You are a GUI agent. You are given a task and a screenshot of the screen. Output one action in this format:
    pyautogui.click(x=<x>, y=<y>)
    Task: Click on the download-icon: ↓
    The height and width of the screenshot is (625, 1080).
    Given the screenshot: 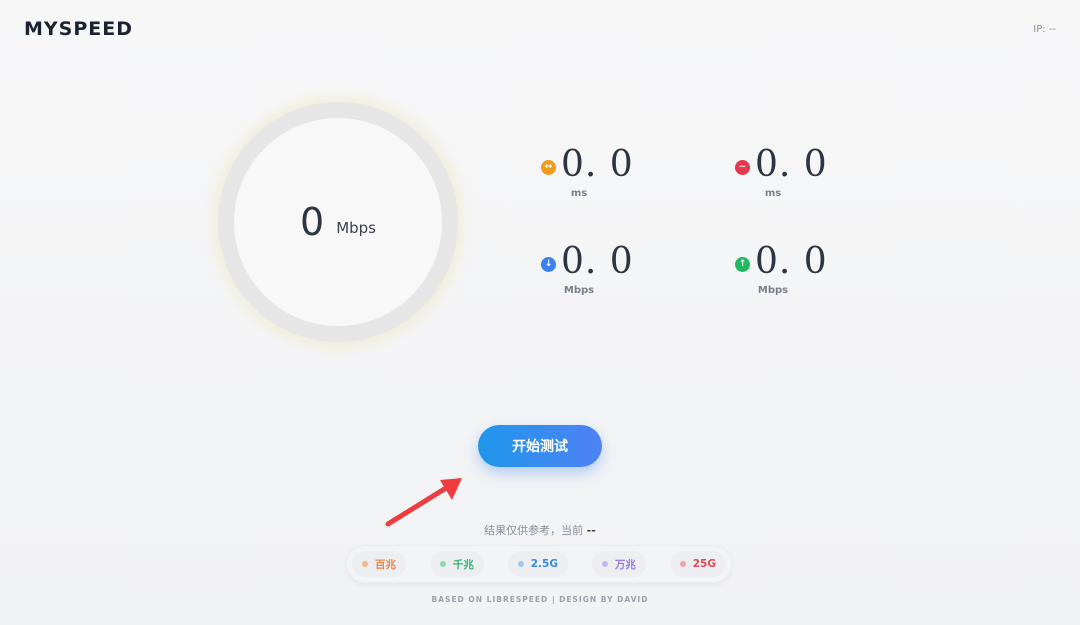 What is the action you would take?
    pyautogui.click(x=548, y=264)
    